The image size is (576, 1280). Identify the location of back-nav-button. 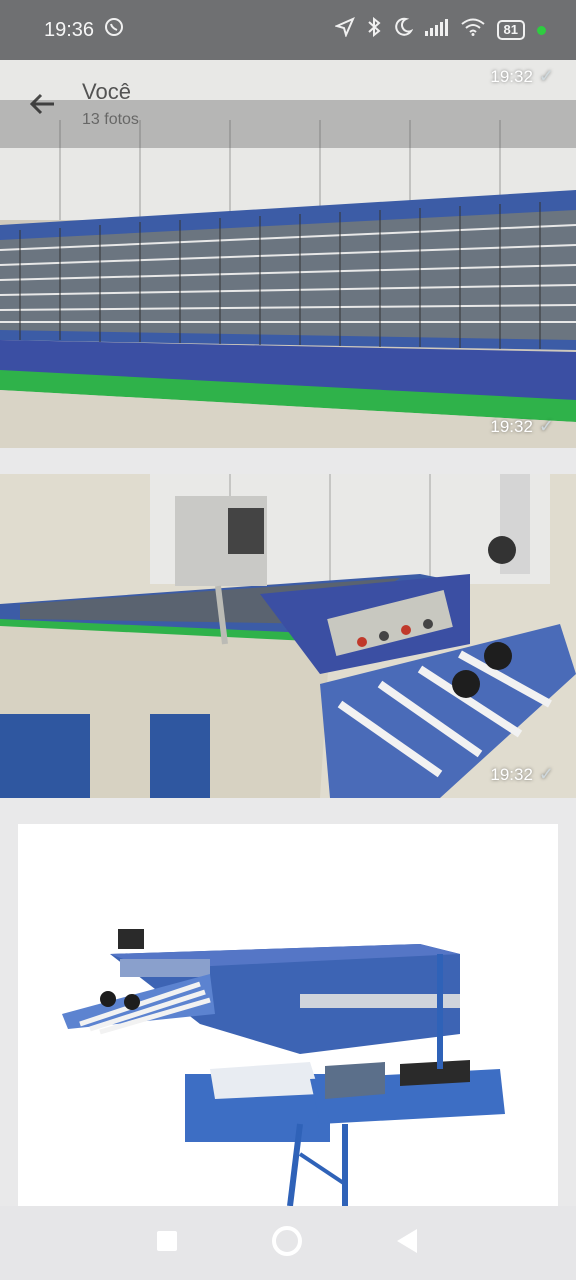
(408, 1243).